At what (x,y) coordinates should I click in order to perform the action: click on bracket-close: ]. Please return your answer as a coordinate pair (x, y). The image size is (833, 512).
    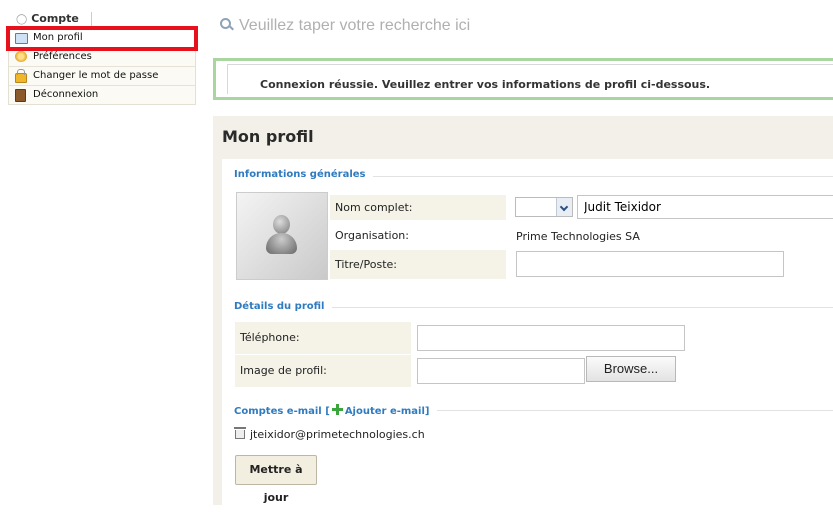
    Looking at the image, I should click on (427, 411).